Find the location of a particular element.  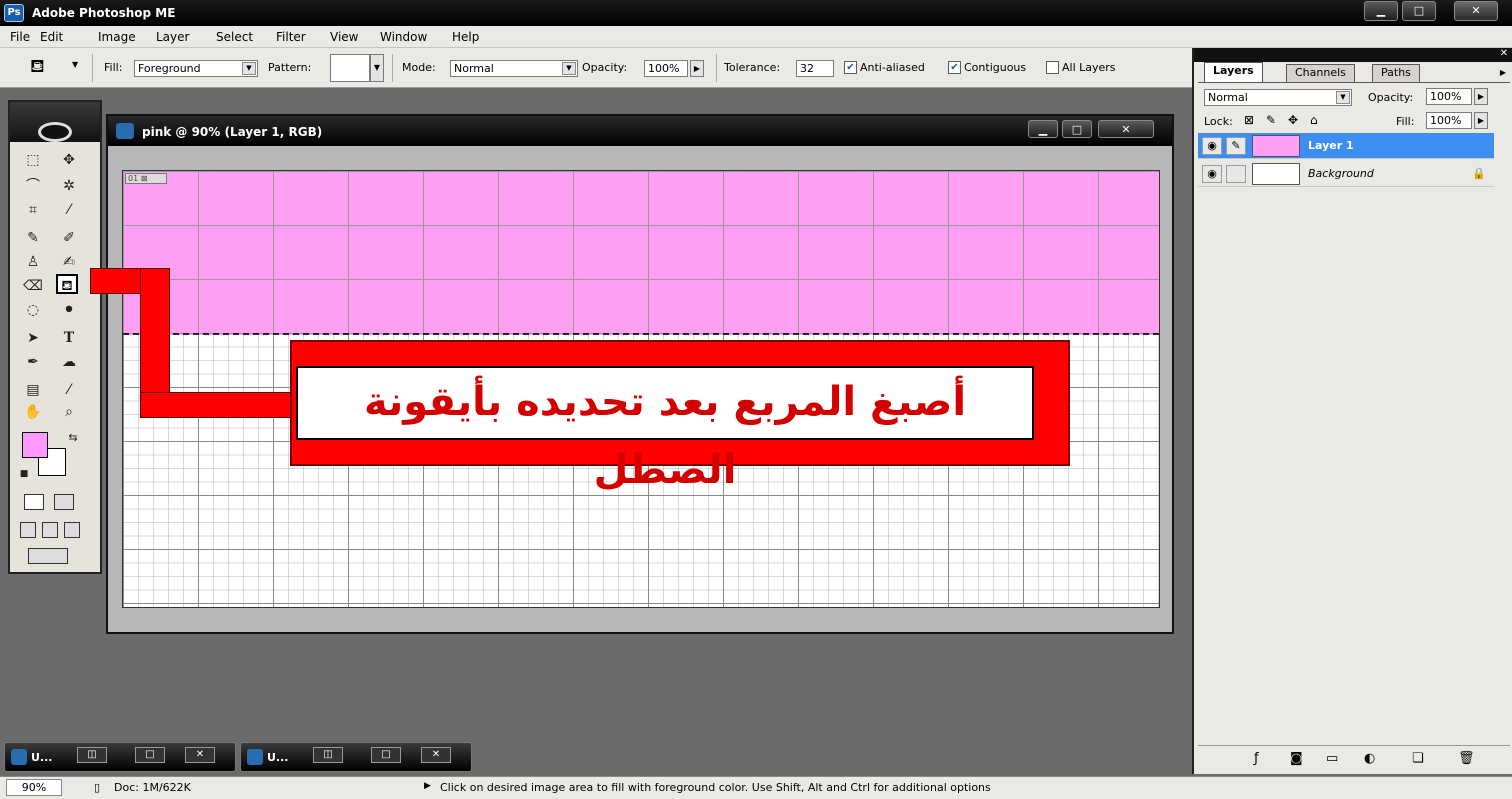

pen-tool-icon: ✒ is located at coordinates (33, 362).